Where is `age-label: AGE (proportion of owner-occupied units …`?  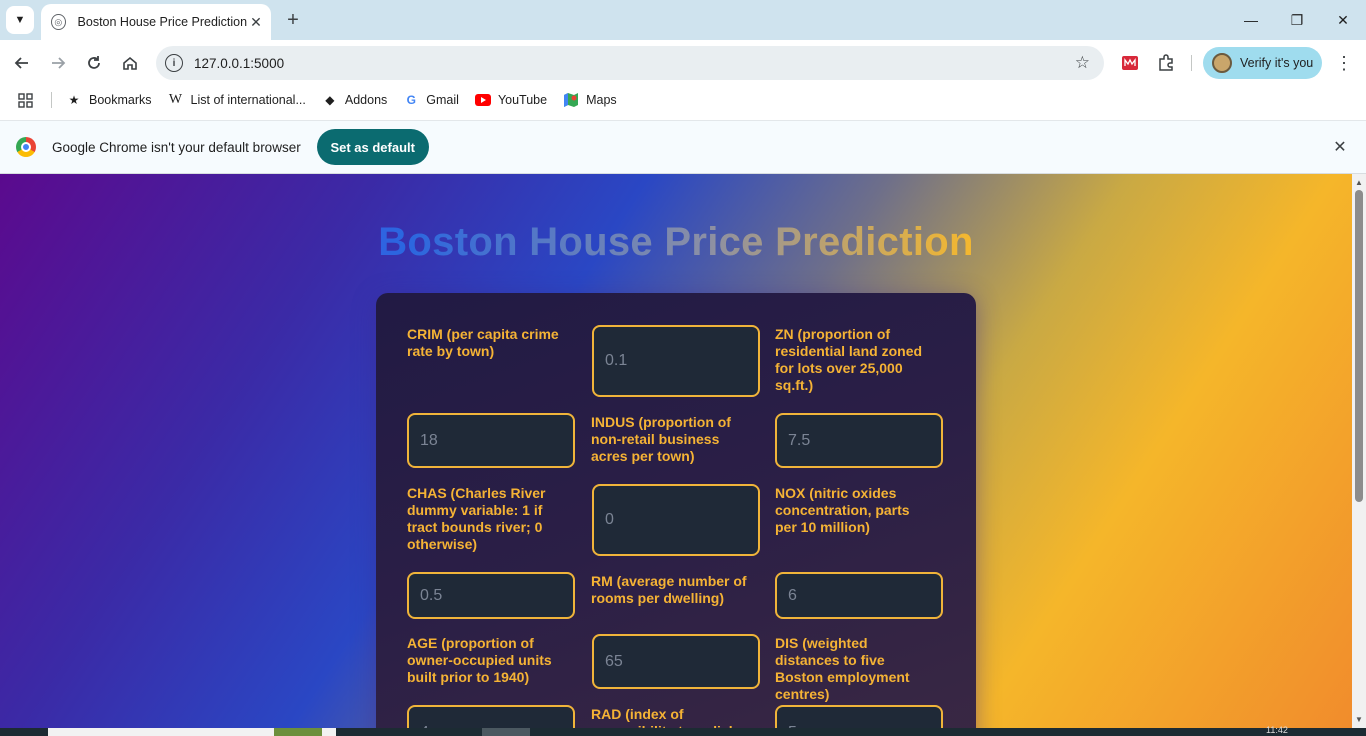 age-label: AGE (proportion of owner-occupied units … is located at coordinates (479, 660).